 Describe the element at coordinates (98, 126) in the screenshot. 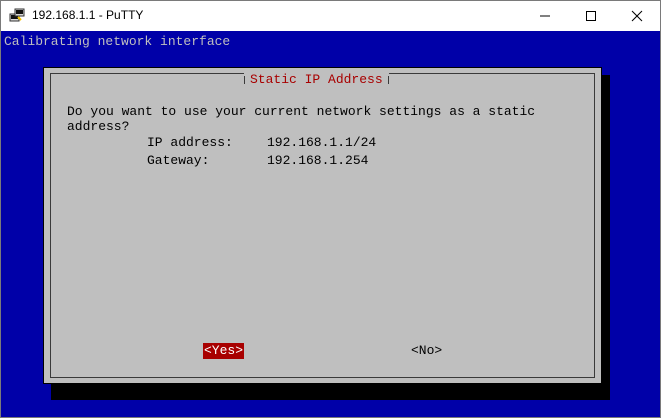

I see `dialog-message-line-2: address?` at that location.